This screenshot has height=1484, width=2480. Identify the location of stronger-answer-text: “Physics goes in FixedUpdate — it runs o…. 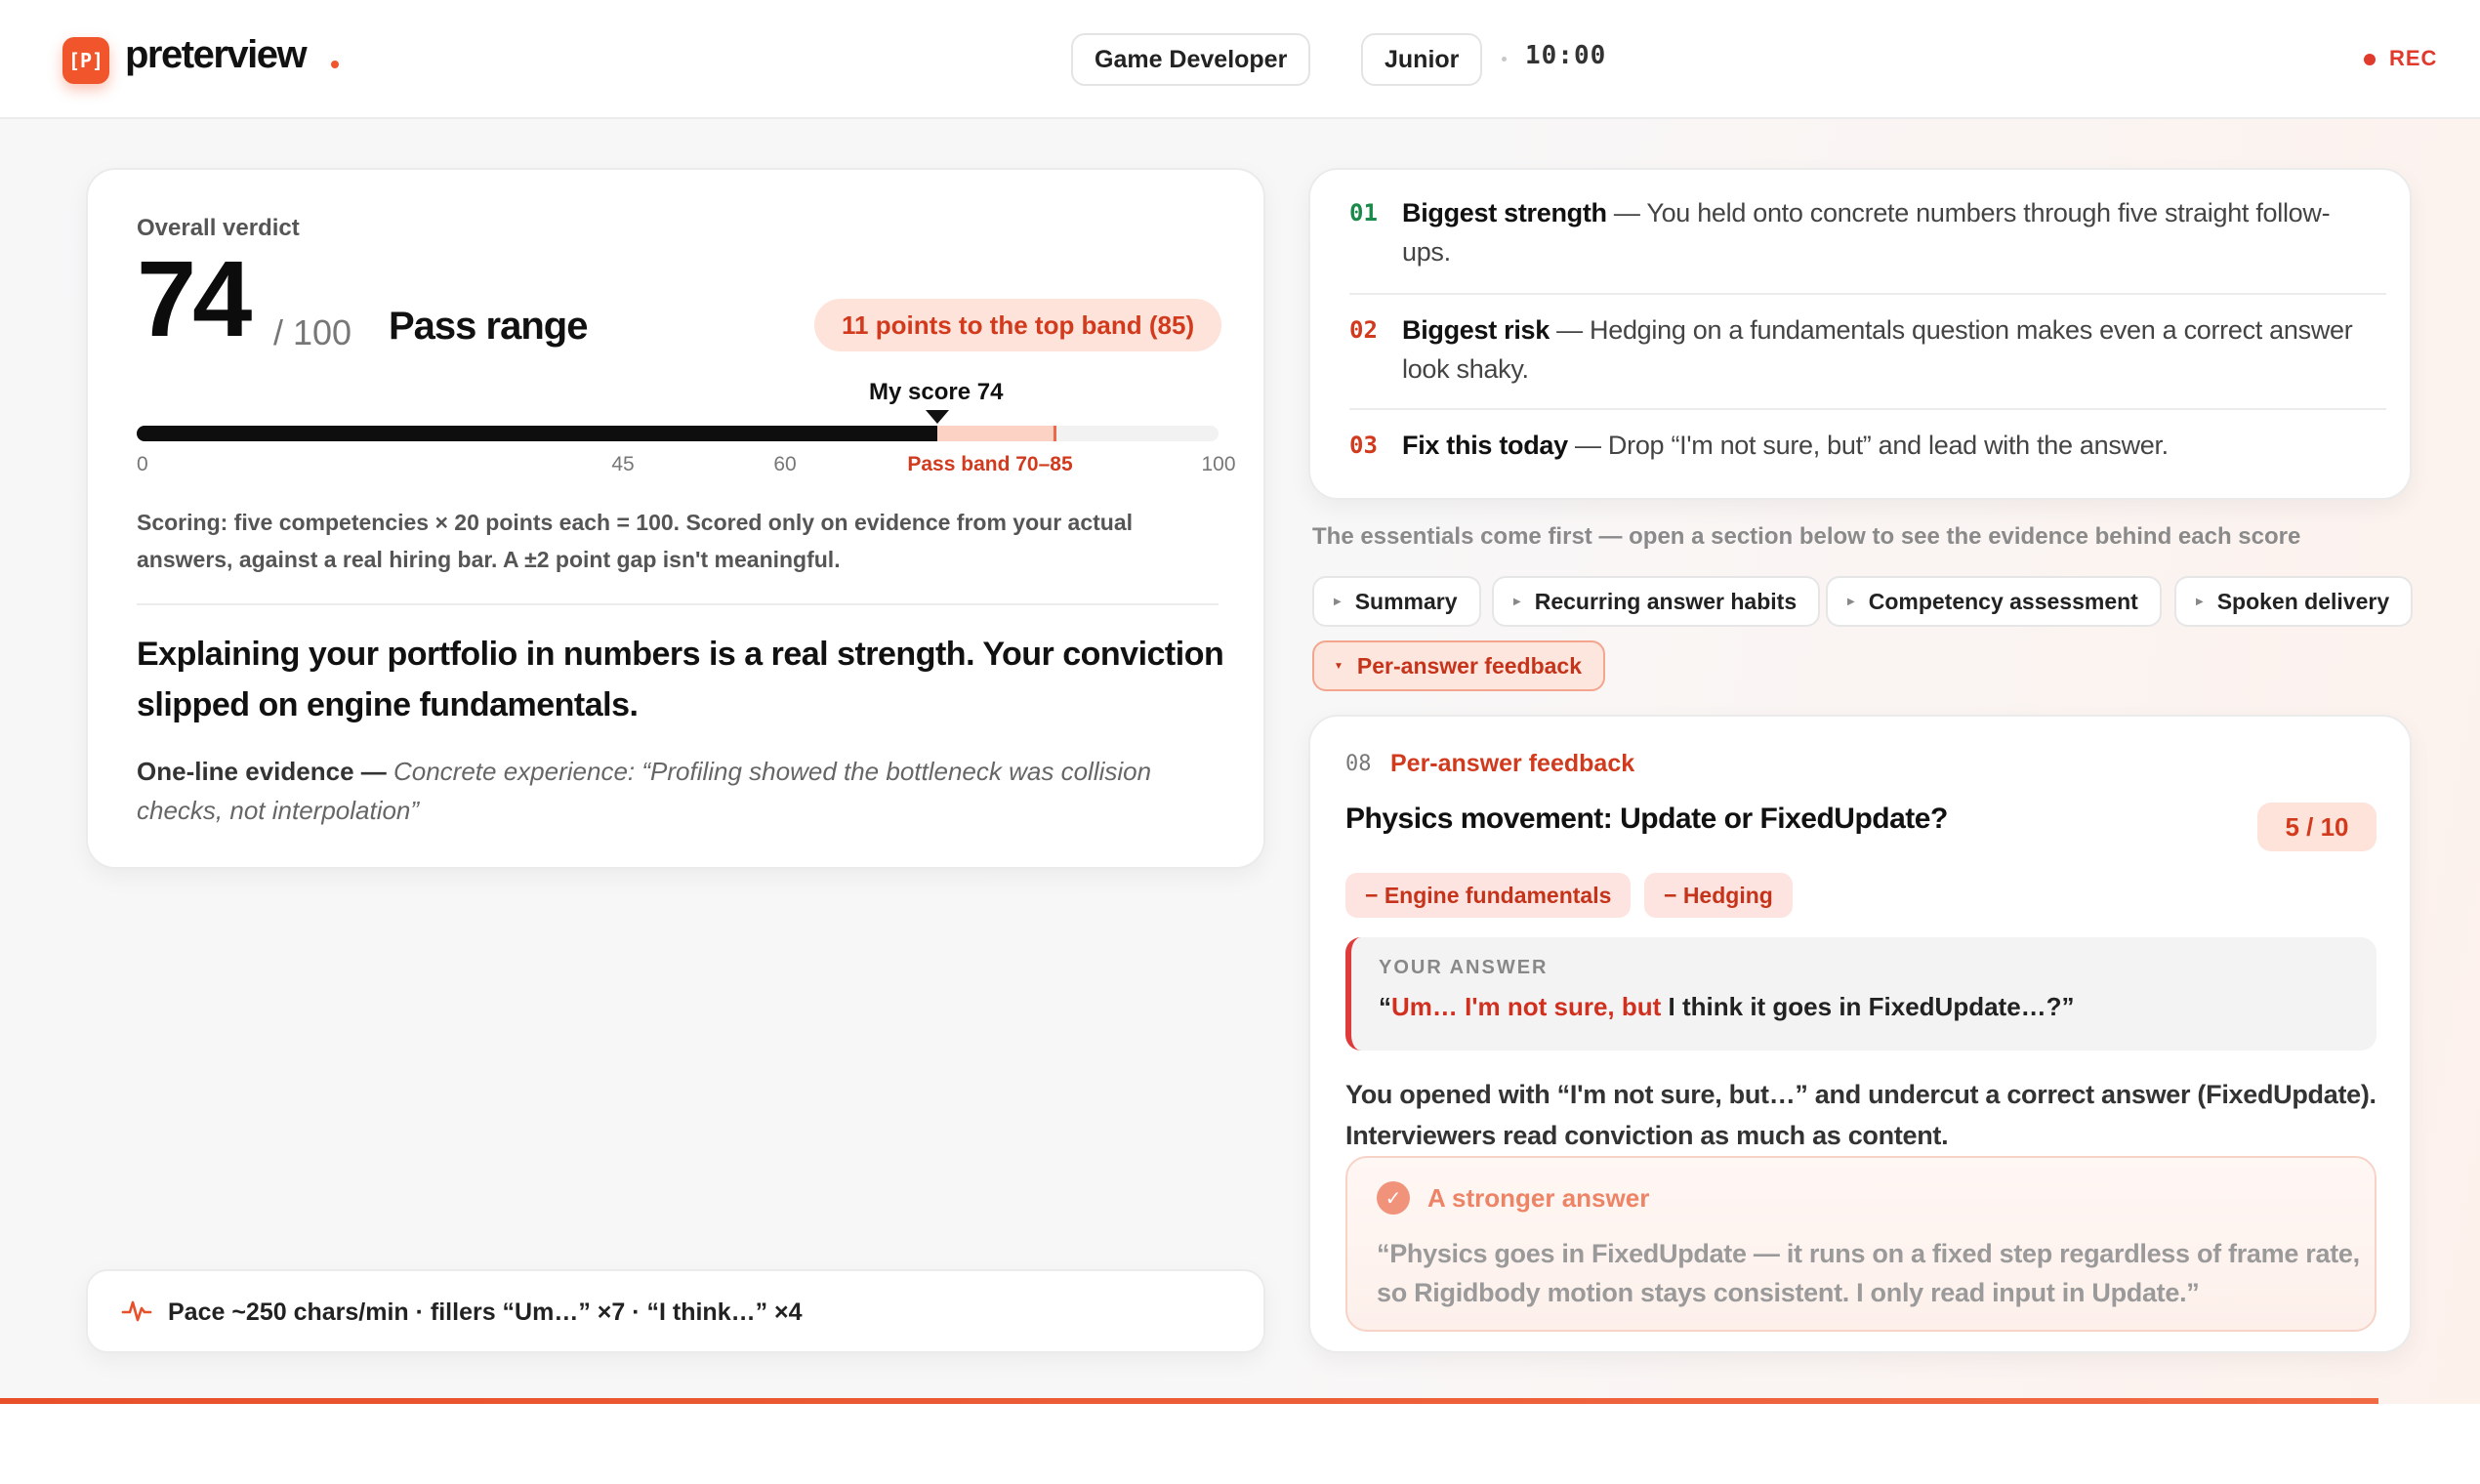
(1868, 1273).